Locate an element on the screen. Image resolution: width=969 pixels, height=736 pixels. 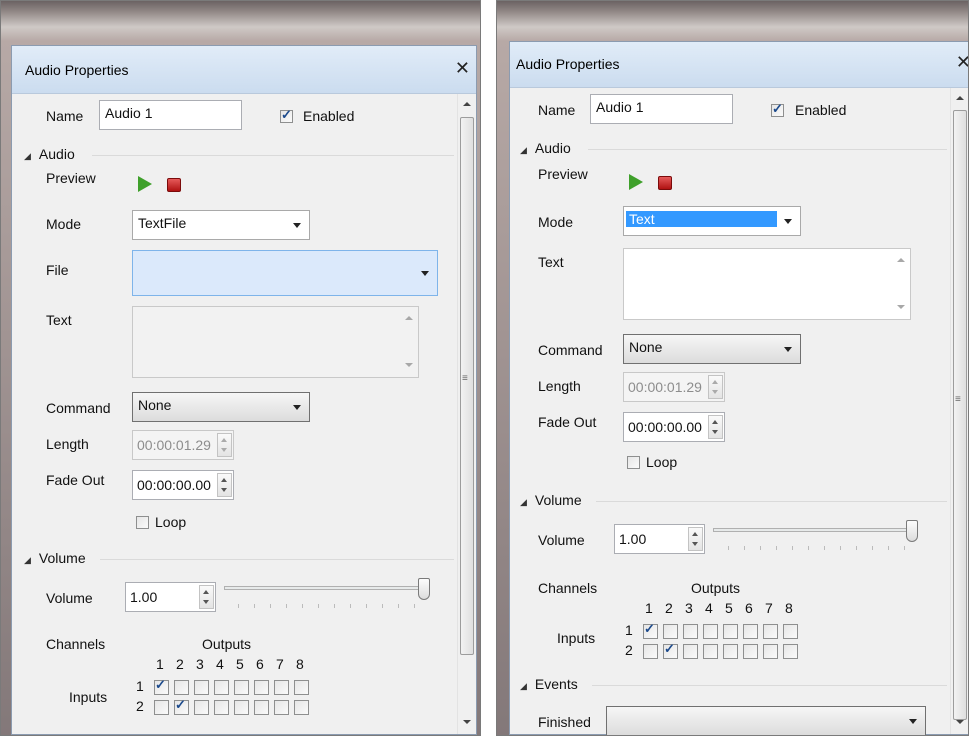
mode-label: Mode is located at coordinates (64, 224).